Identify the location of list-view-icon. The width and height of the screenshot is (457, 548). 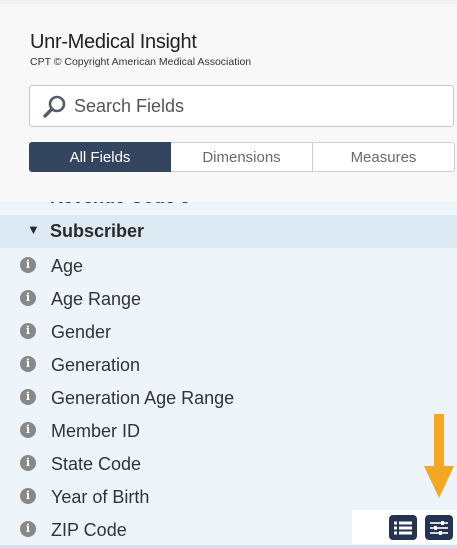
(403, 527).